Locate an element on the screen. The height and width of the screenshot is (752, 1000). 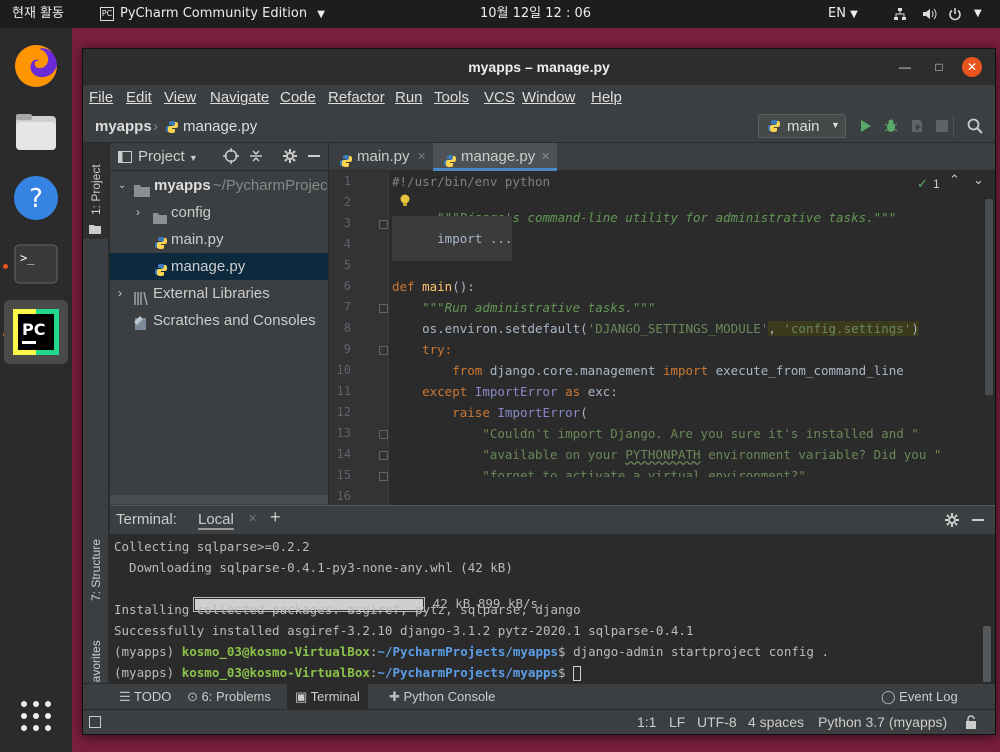
breadcrumb-project: myapps is located at coordinates (123, 126).